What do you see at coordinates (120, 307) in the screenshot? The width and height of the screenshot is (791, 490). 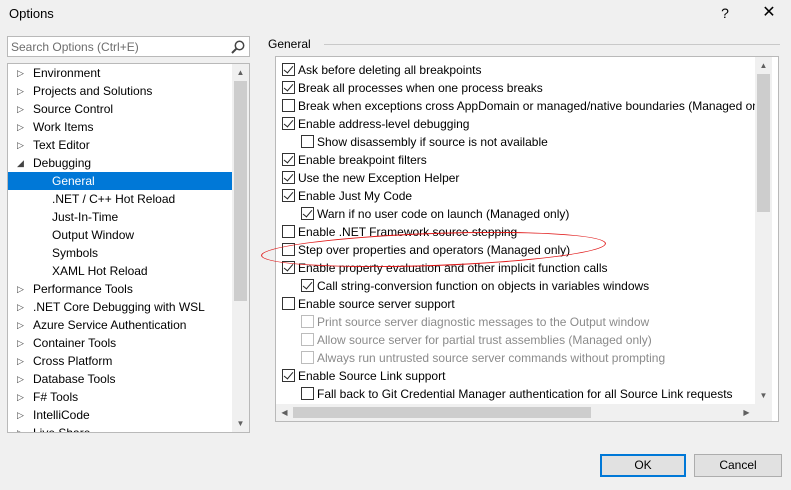 I see `tree-item-net-core-debugging-with-wsl: ▷ .NET Core Debugging with WSL` at bounding box center [120, 307].